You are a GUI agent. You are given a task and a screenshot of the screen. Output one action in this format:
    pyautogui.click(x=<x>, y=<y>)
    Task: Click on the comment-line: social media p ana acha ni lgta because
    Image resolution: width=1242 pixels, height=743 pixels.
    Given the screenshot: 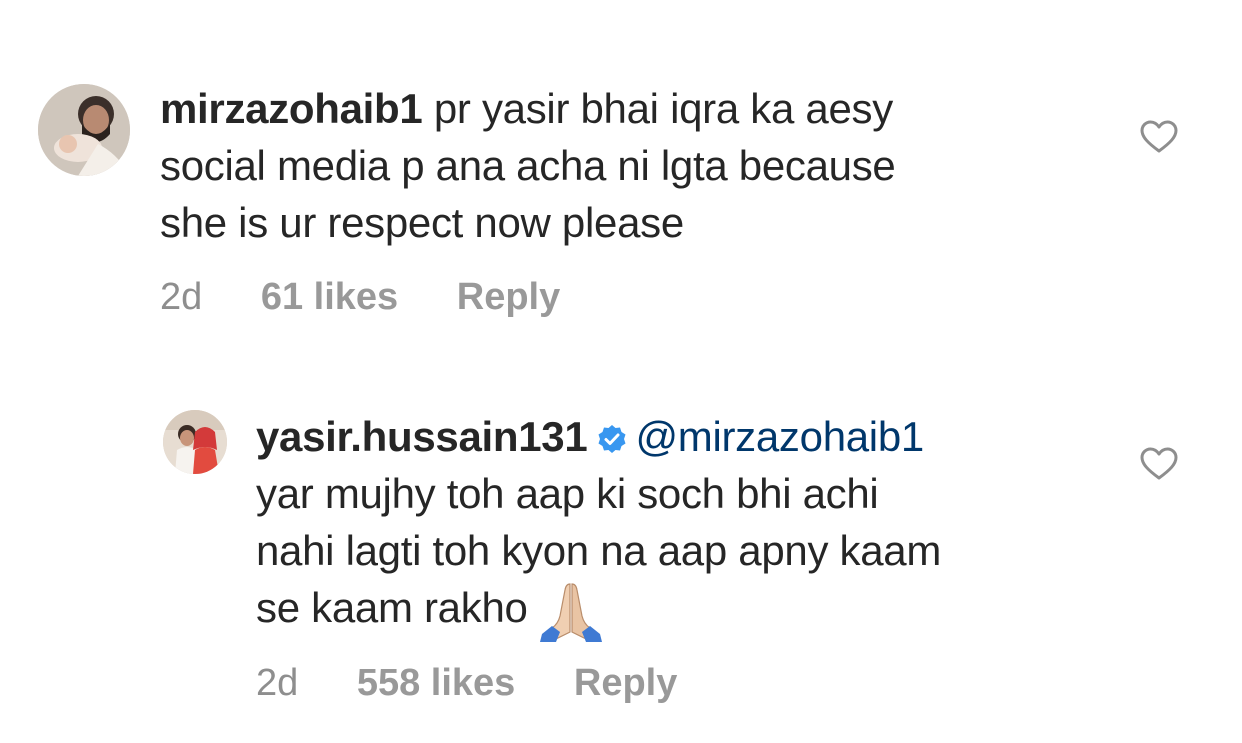 What is the action you would take?
    pyautogui.click(x=528, y=165)
    